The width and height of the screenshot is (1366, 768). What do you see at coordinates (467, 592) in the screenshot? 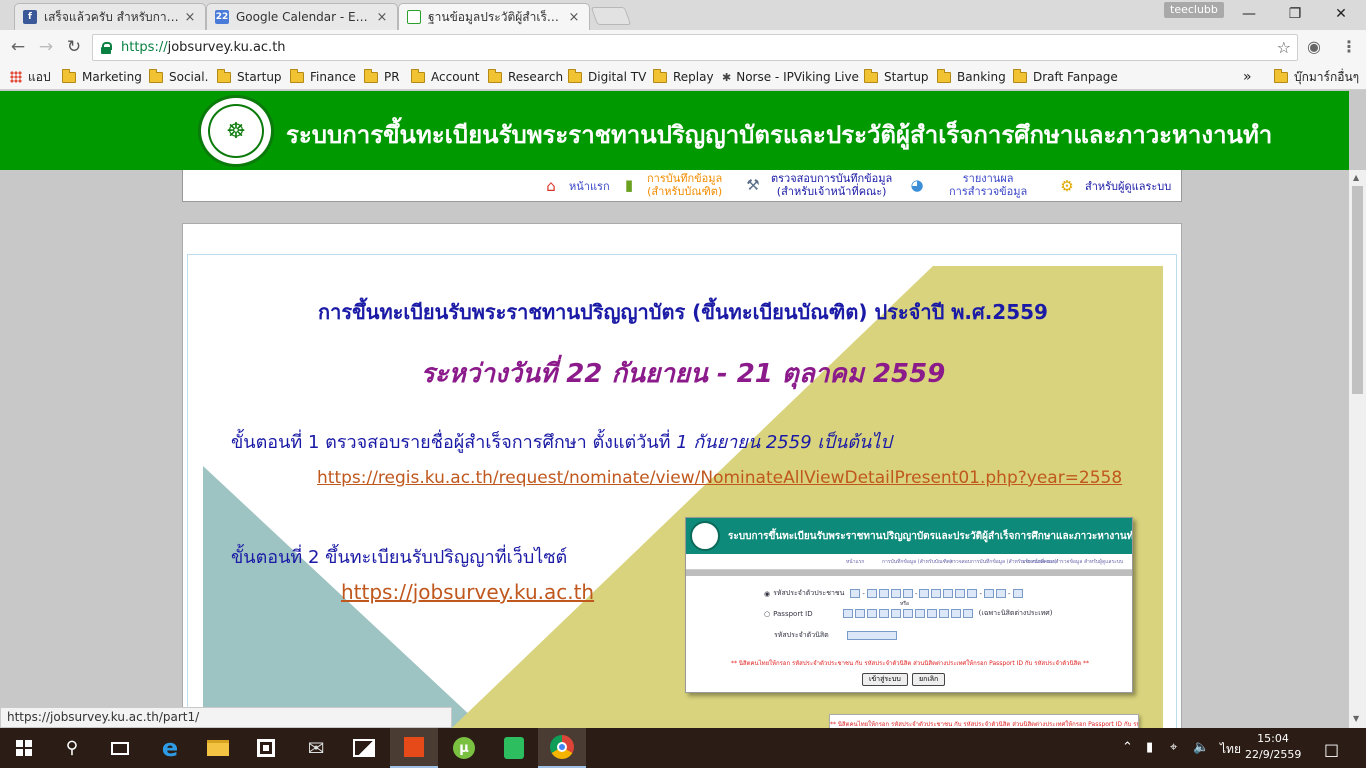
I see `jobsurvey-link: https://jobsurvey.ku.ac.th` at bounding box center [467, 592].